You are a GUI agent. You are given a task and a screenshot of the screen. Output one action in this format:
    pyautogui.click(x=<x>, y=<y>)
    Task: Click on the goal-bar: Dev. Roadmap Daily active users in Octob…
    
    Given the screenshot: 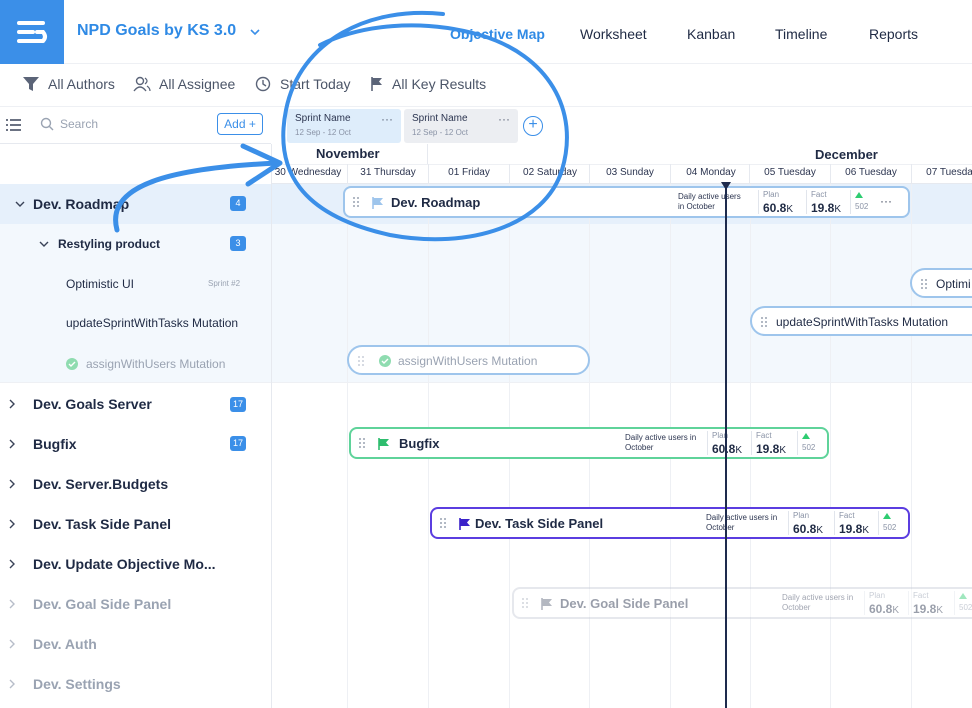 What is the action you would take?
    pyautogui.click(x=626, y=202)
    